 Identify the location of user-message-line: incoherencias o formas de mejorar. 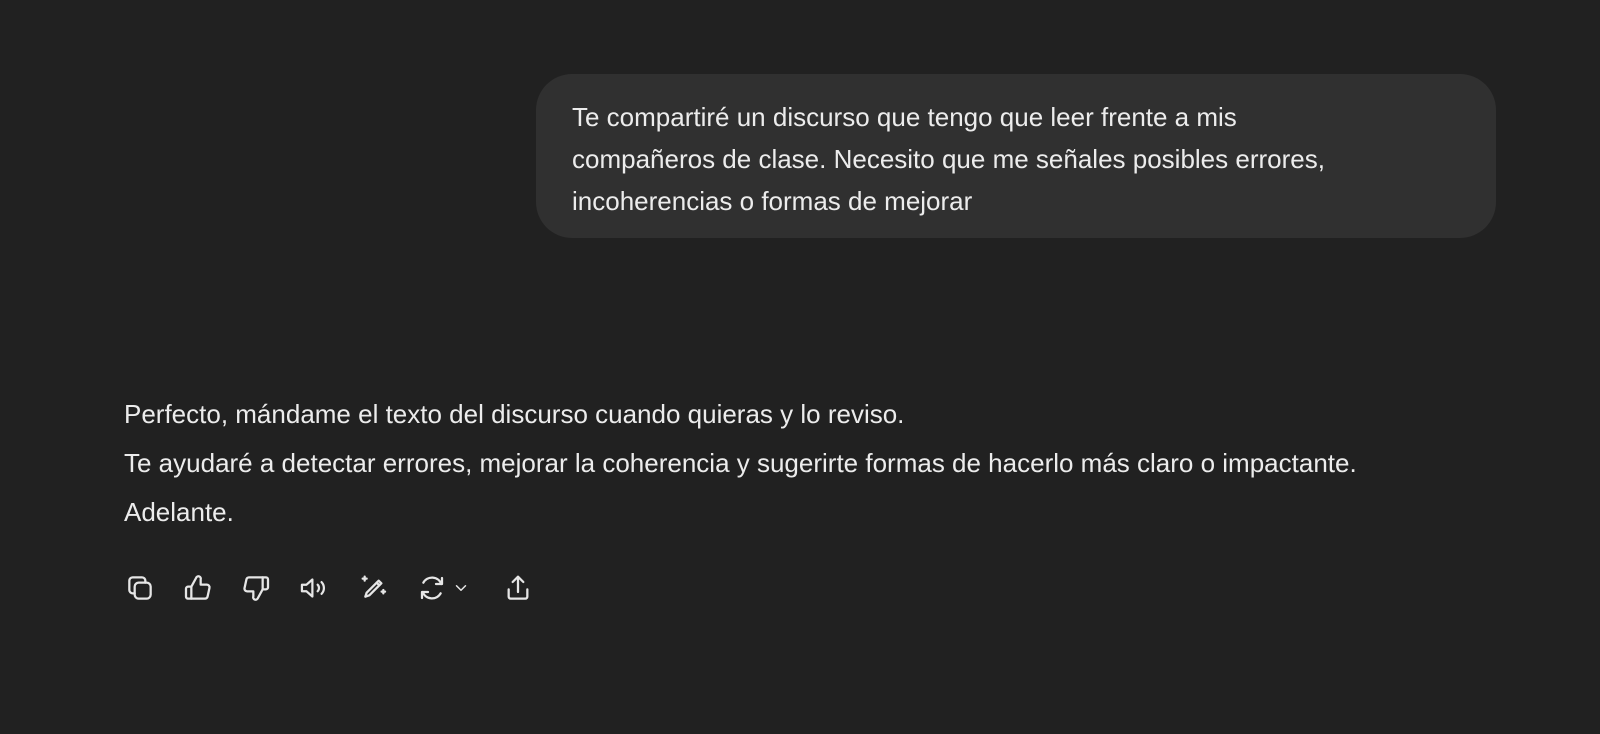
(772, 201).